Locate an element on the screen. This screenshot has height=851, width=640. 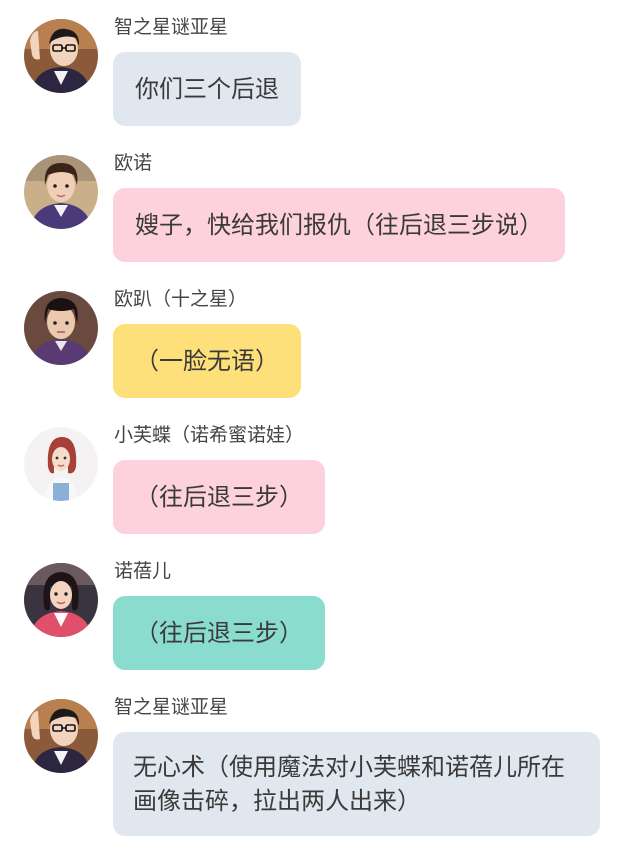
avatar-boy-dark-icon is located at coordinates (61, 328).